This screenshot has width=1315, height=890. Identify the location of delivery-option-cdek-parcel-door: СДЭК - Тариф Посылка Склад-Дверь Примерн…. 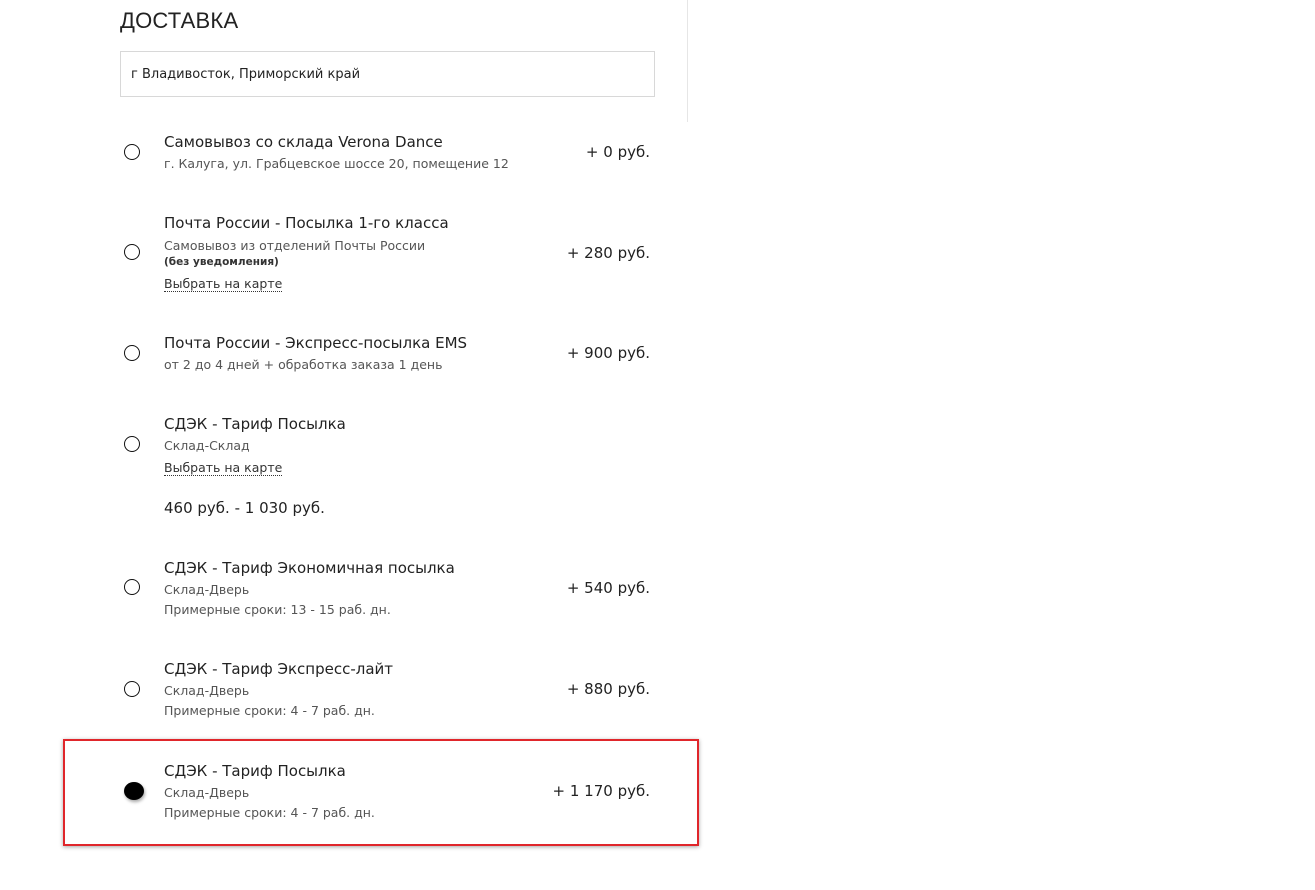
(385, 792).